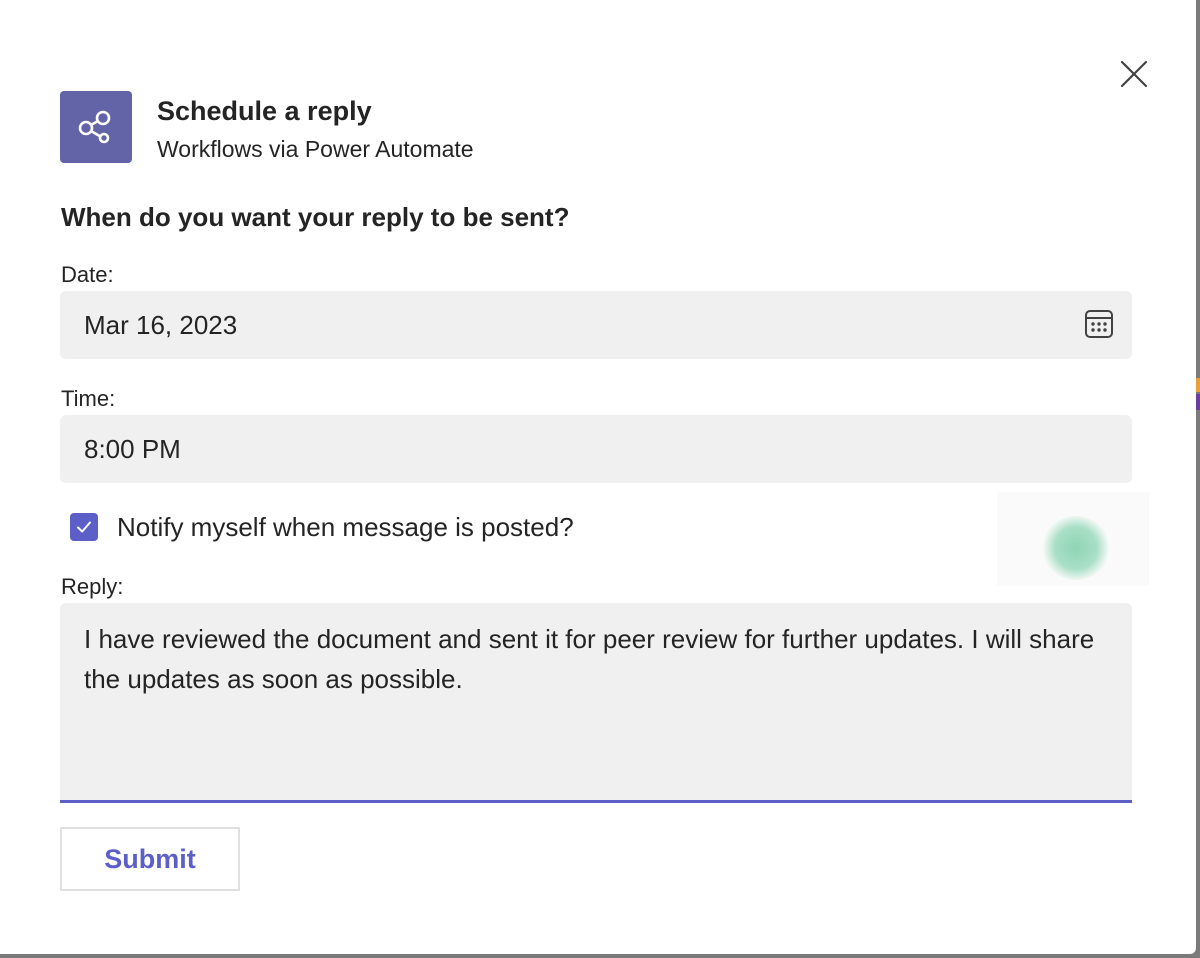 The image size is (1200, 958). What do you see at coordinates (1099, 324) in the screenshot?
I see `calendar-icon` at bounding box center [1099, 324].